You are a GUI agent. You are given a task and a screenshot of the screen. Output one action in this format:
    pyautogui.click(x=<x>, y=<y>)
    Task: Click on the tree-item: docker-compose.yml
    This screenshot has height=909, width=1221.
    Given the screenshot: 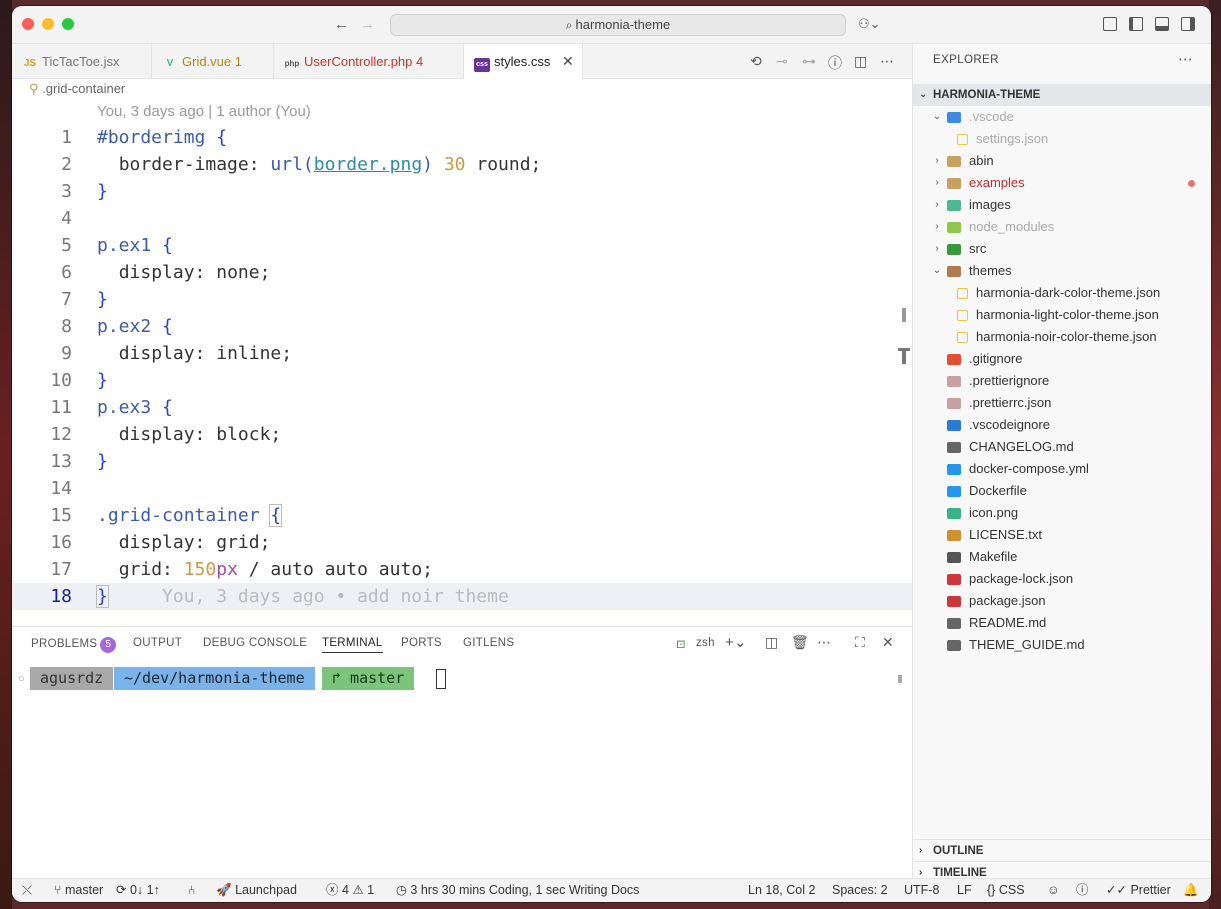 What is the action you would take?
    pyautogui.click(x=1062, y=469)
    